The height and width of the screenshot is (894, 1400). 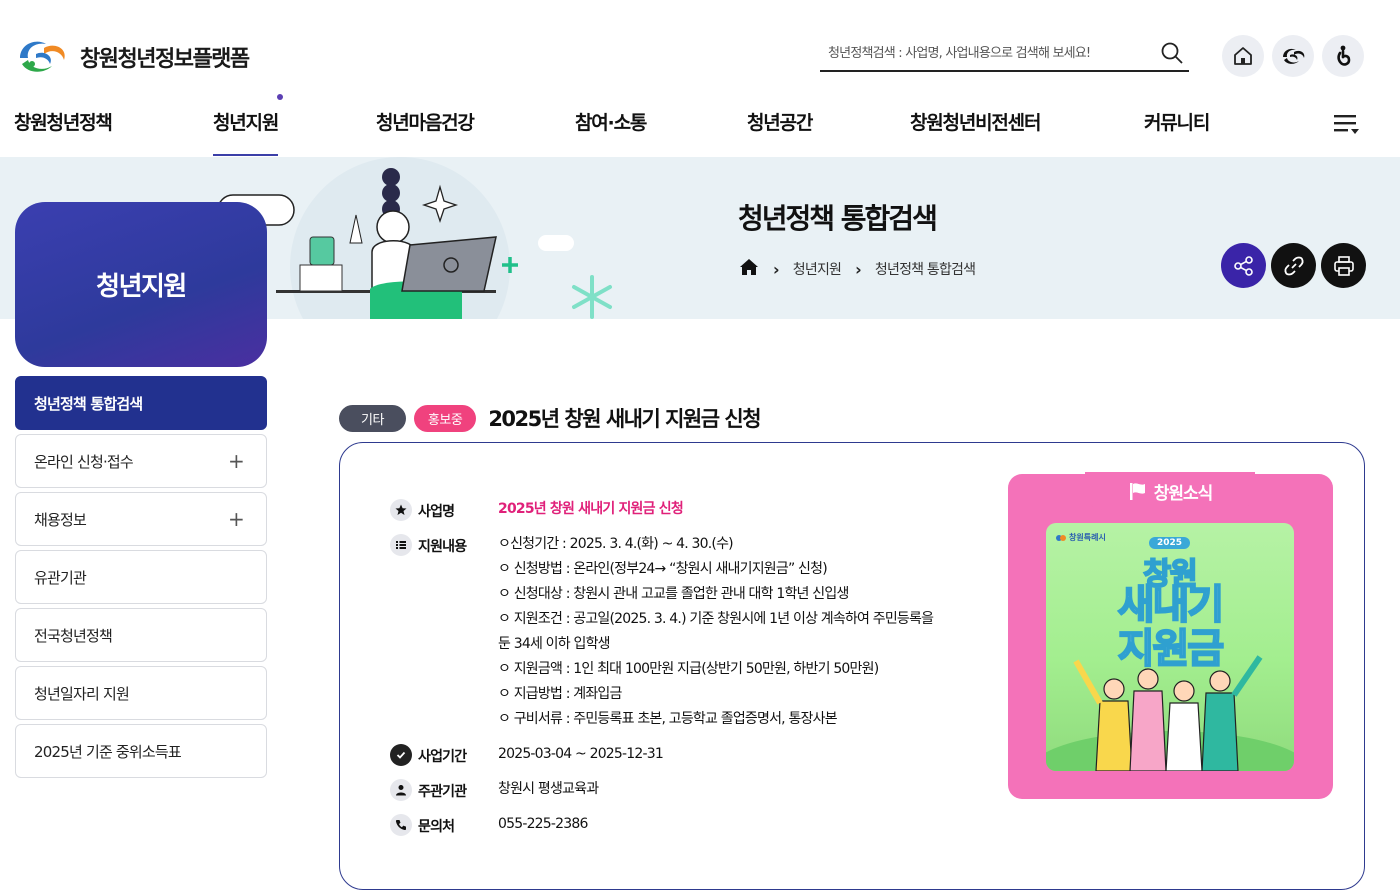 I want to click on content-line: ㅇ신청기간 : 2025. 3. 4.(화) ~ 4. 30.(수), so click(x=616, y=544).